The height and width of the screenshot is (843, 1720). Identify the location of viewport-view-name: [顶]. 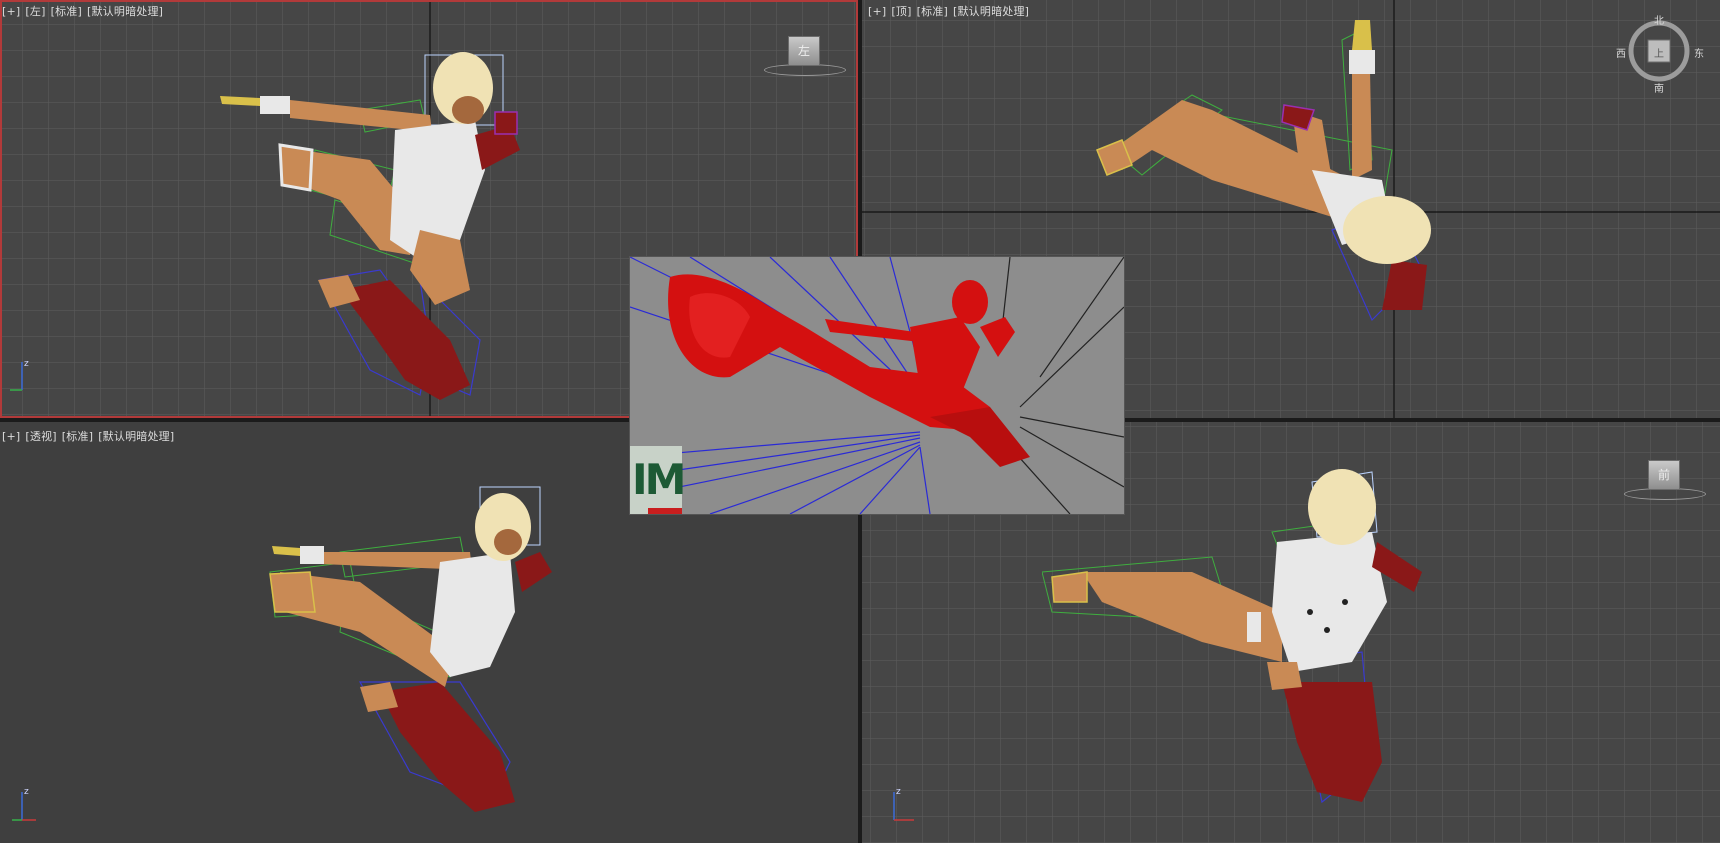
(901, 11).